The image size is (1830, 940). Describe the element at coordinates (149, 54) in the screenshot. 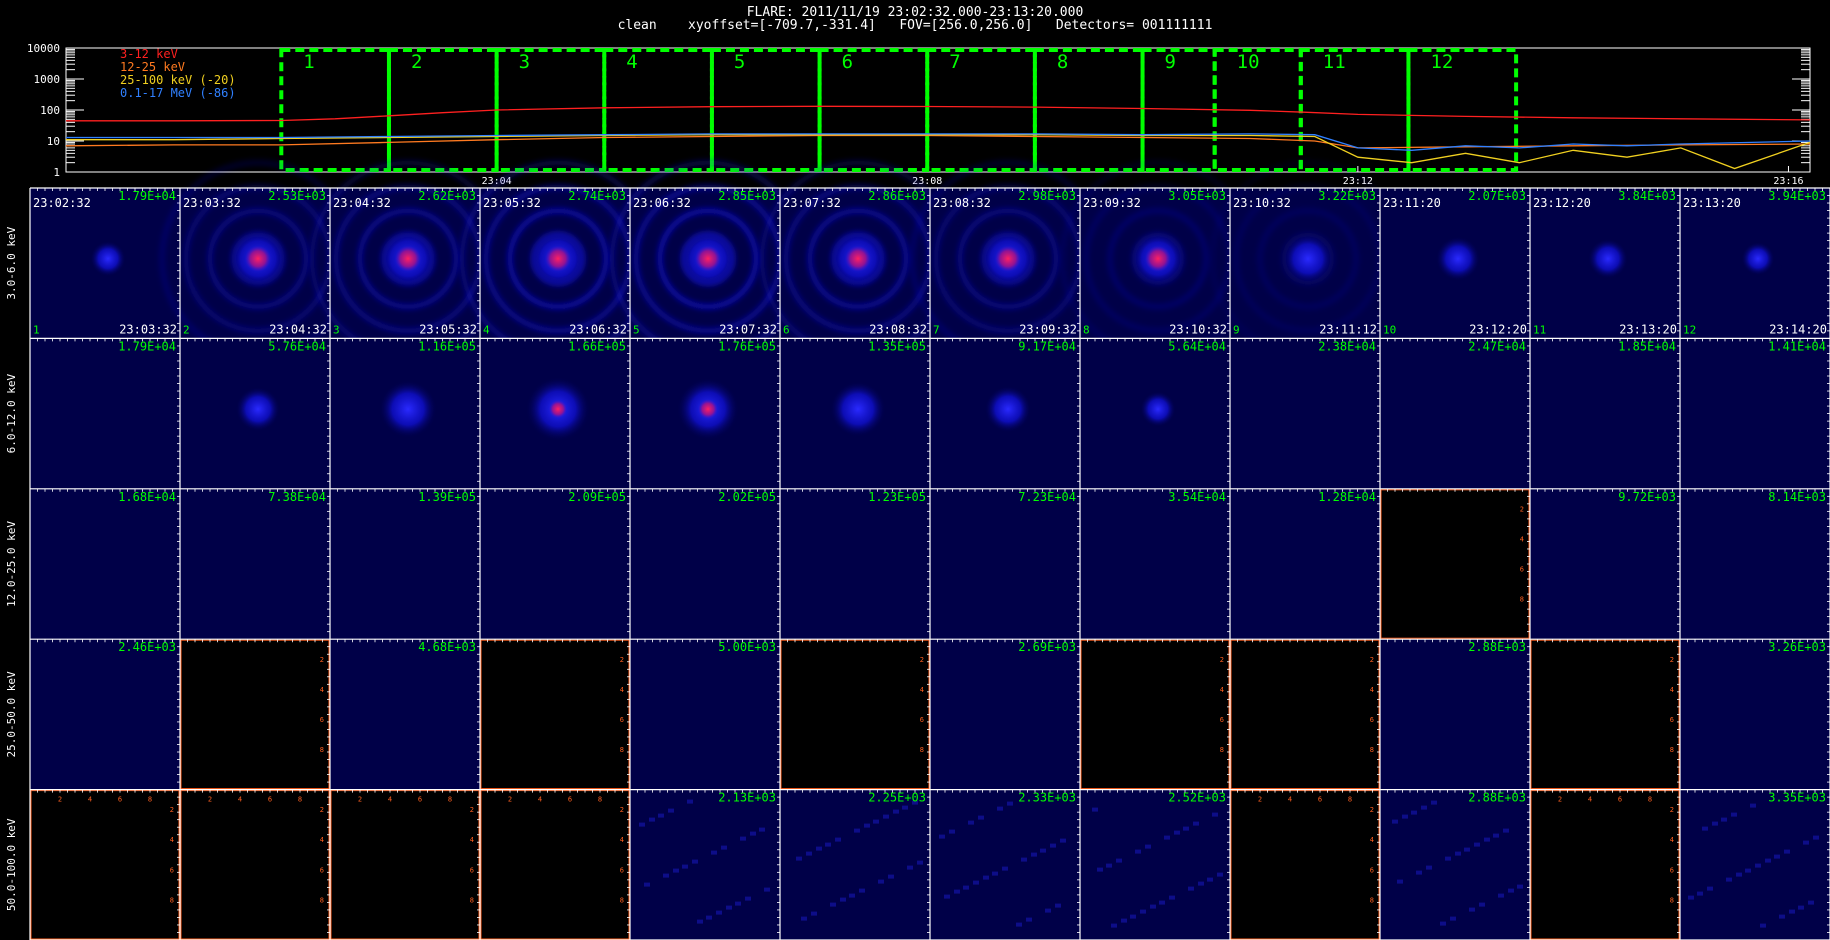

I see `legend-entry-0: 3-12 keV` at that location.